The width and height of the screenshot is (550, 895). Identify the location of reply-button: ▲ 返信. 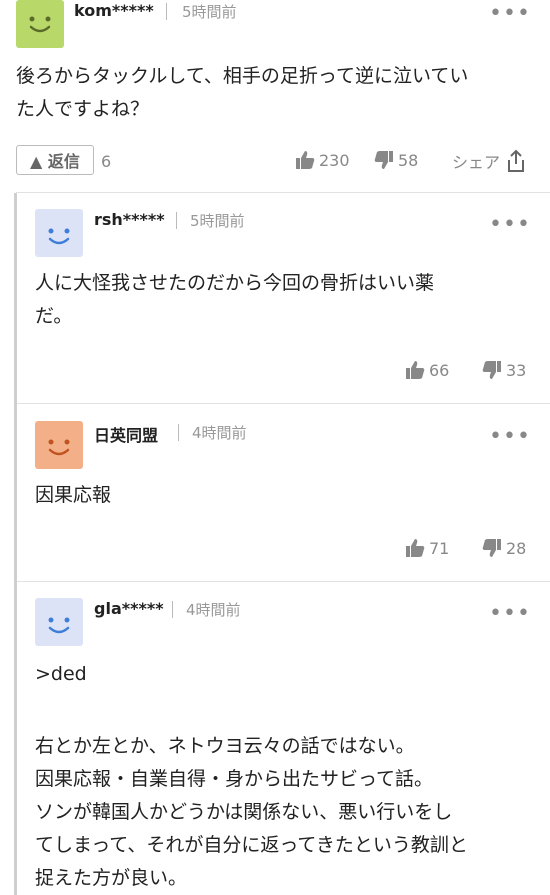
(55, 160).